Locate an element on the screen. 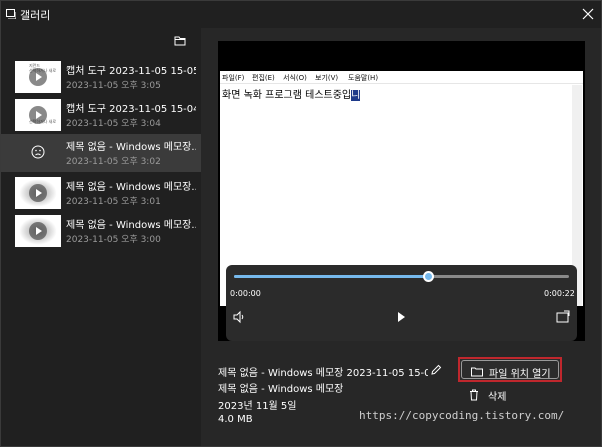  fullscreen-icon is located at coordinates (563, 317).